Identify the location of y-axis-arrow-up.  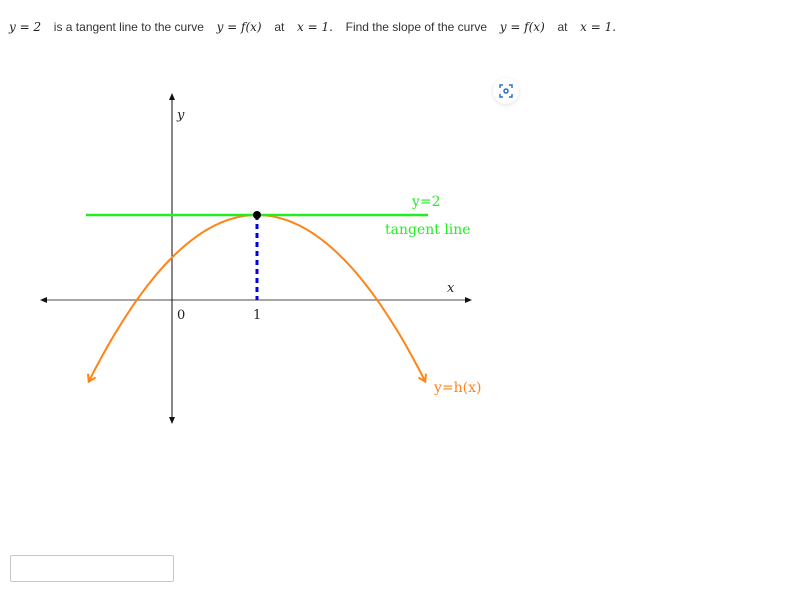
(172, 96).